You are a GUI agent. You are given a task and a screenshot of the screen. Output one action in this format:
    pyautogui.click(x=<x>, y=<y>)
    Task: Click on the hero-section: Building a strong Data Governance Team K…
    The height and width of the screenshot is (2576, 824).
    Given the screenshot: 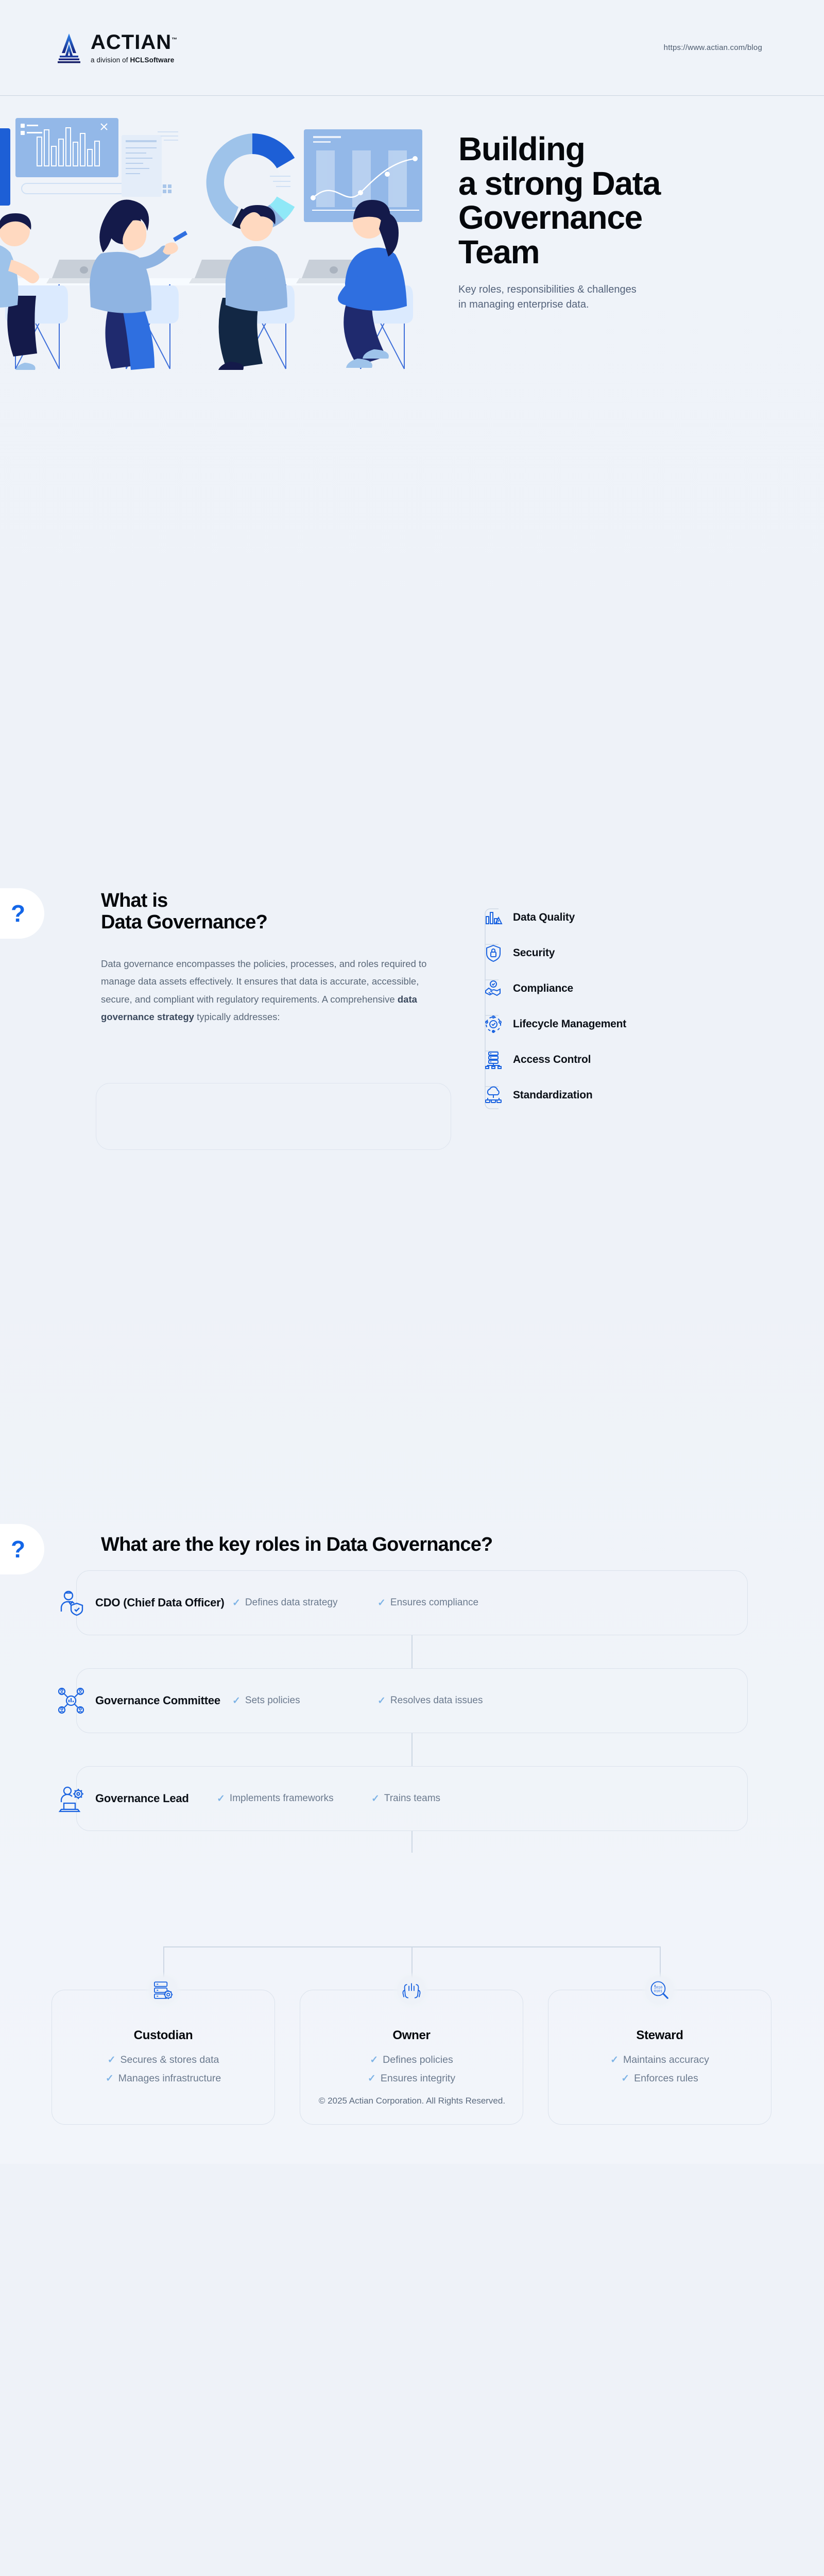 What is the action you would take?
    pyautogui.click(x=412, y=240)
    